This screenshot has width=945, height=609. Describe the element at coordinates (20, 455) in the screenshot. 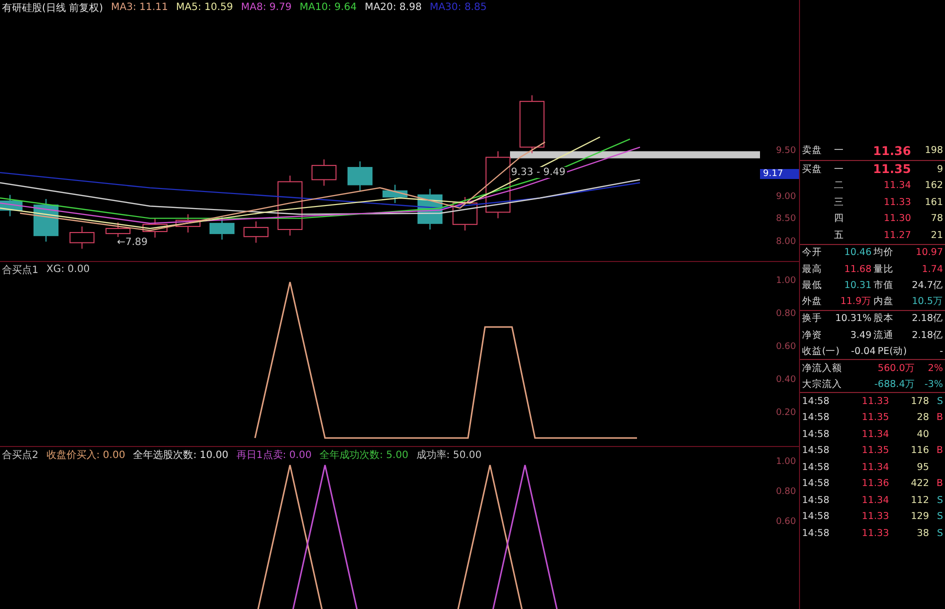

I see `indicator-title: 合买点2` at that location.